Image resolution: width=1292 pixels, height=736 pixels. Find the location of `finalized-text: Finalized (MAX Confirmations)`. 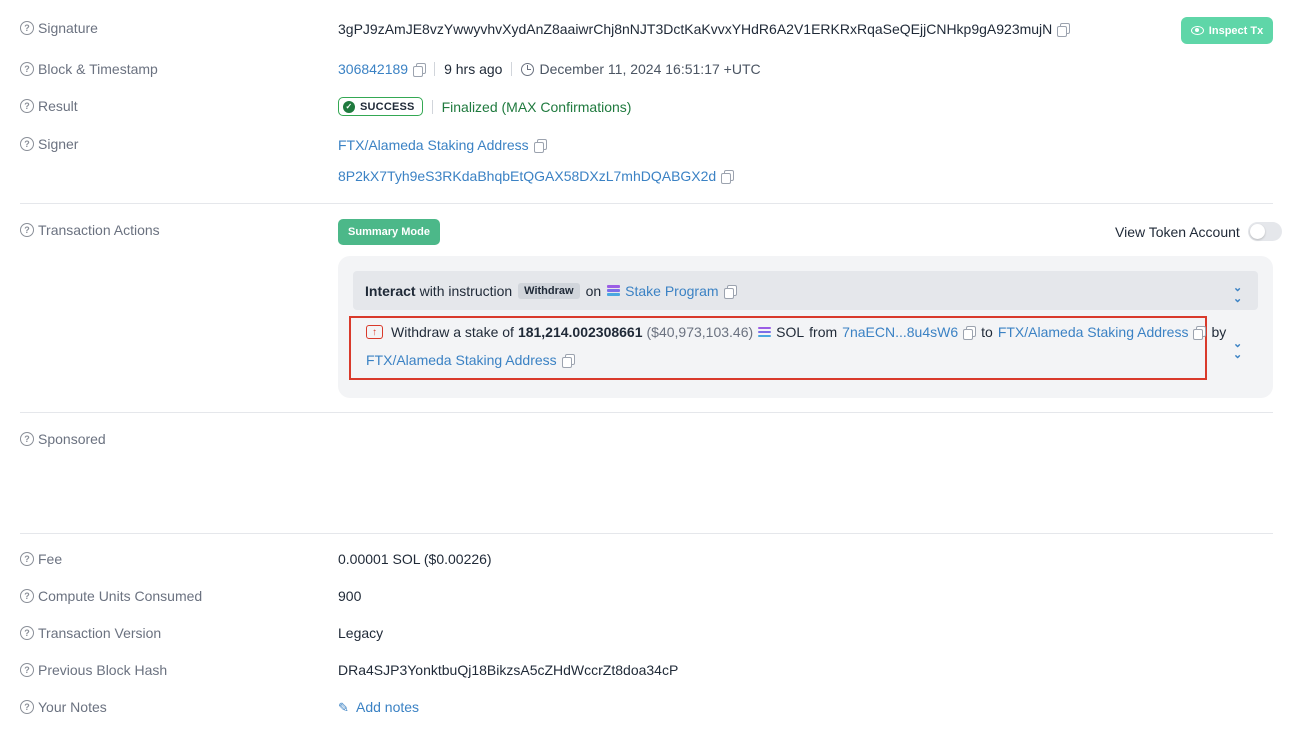

finalized-text: Finalized (MAX Confirmations) is located at coordinates (536, 106).